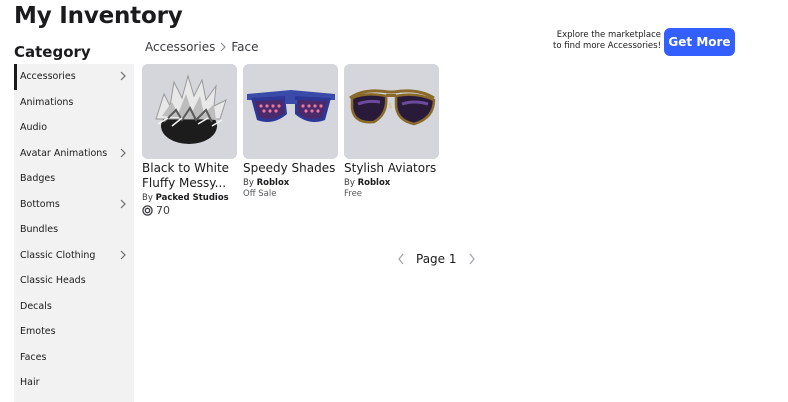 The image size is (788, 402). What do you see at coordinates (52, 52) in the screenshot?
I see `category-heading: Category` at bounding box center [52, 52].